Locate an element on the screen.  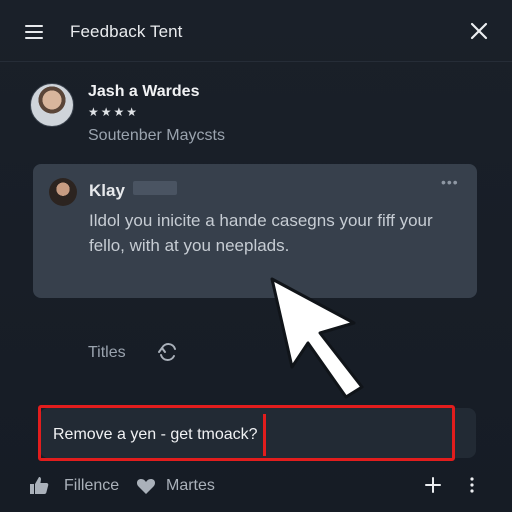
user-name: Jash a Wardes is located at coordinates (143, 92).